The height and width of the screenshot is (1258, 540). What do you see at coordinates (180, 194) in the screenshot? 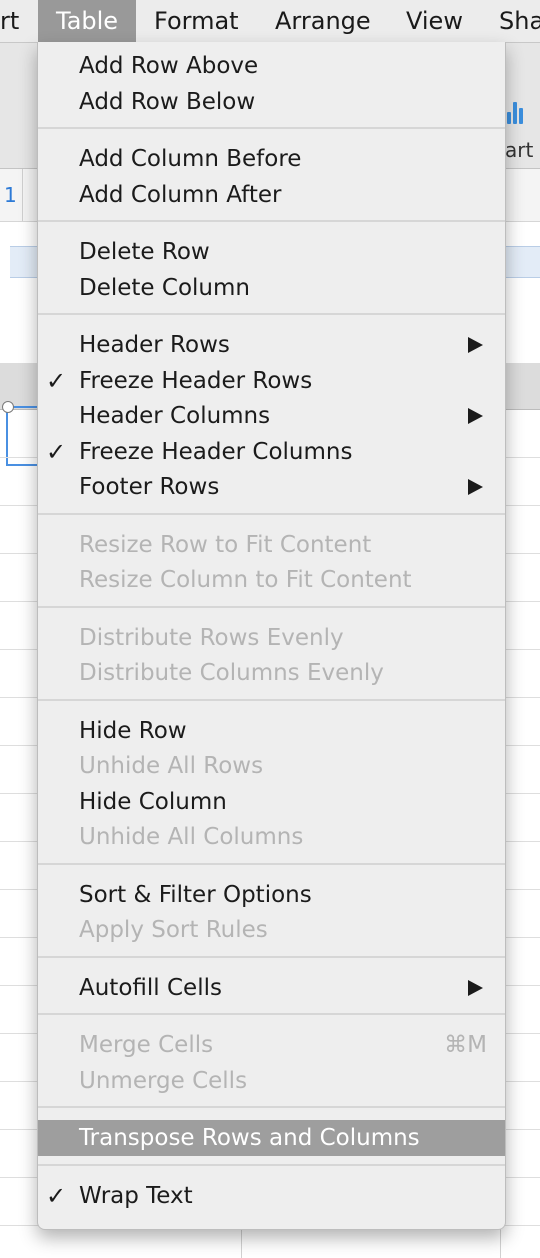
I see `menu-item-label: Add Column After` at bounding box center [180, 194].